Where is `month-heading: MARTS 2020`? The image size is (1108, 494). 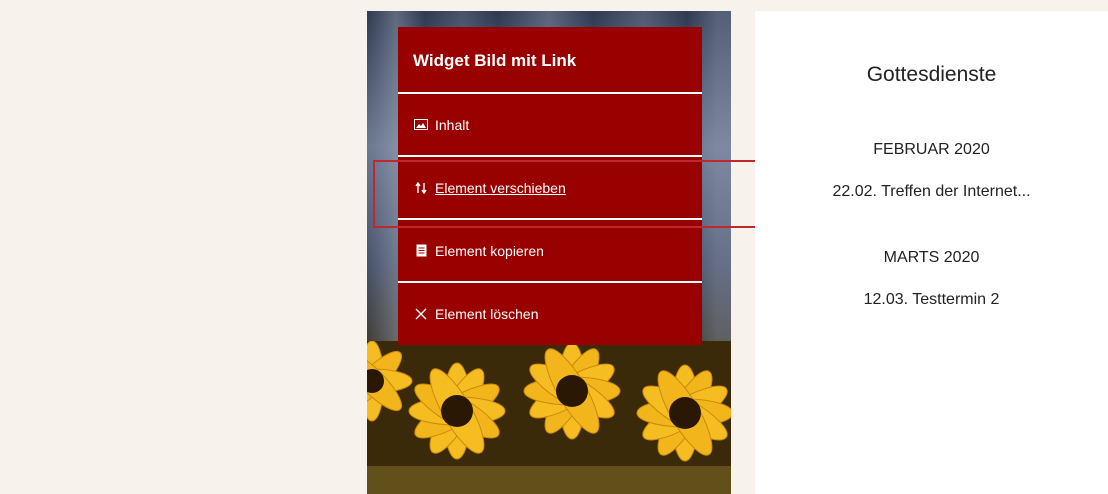 month-heading: MARTS 2020 is located at coordinates (931, 257).